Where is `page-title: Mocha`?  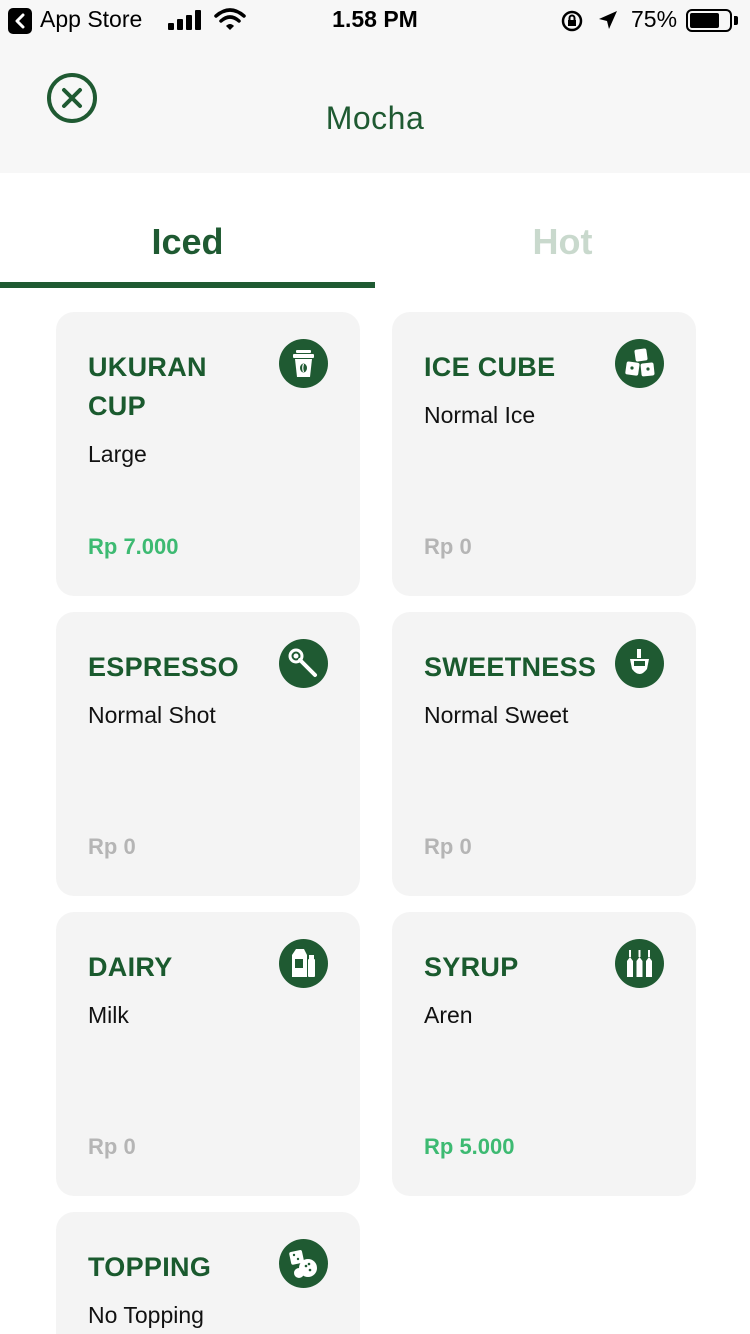
page-title: Mocha is located at coordinates (375, 118).